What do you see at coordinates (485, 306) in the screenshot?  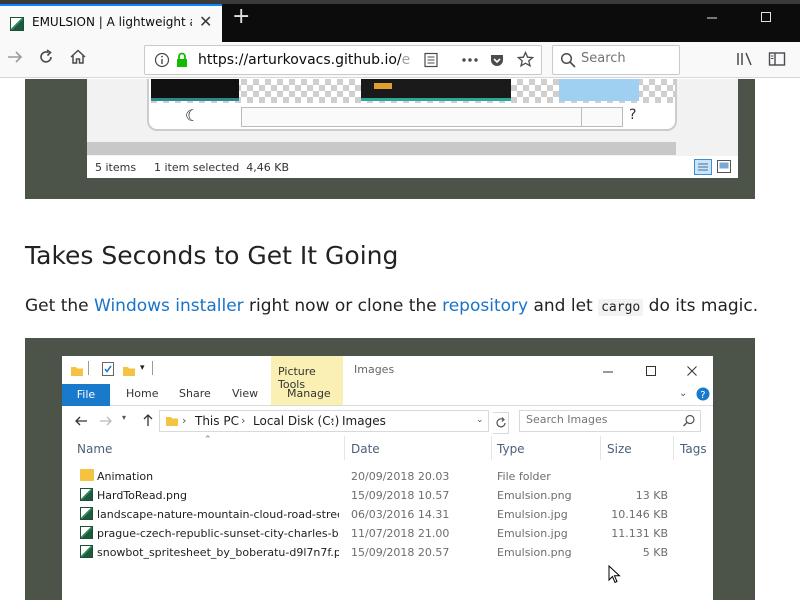 I see `repository-link: repository` at bounding box center [485, 306].